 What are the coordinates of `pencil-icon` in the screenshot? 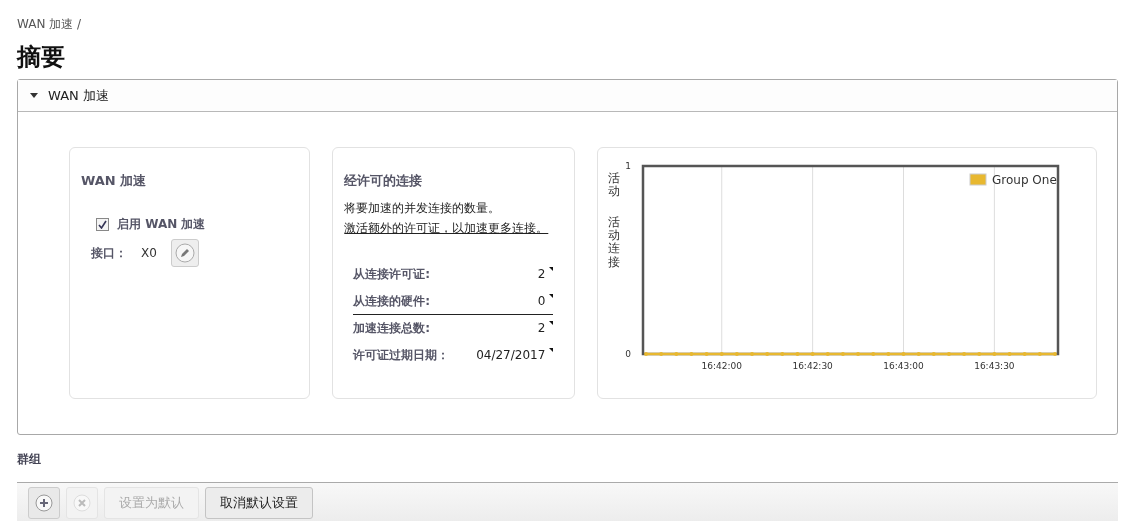 It's located at (184, 253).